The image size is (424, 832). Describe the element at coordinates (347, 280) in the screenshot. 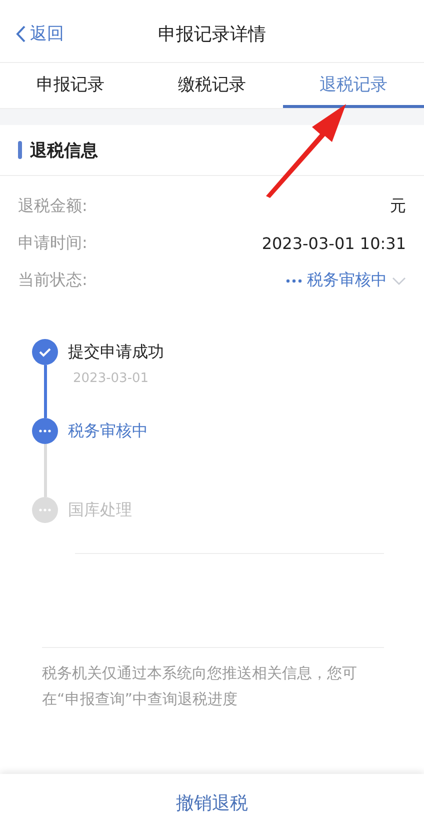

I see `status-value: 税务审核中` at that location.